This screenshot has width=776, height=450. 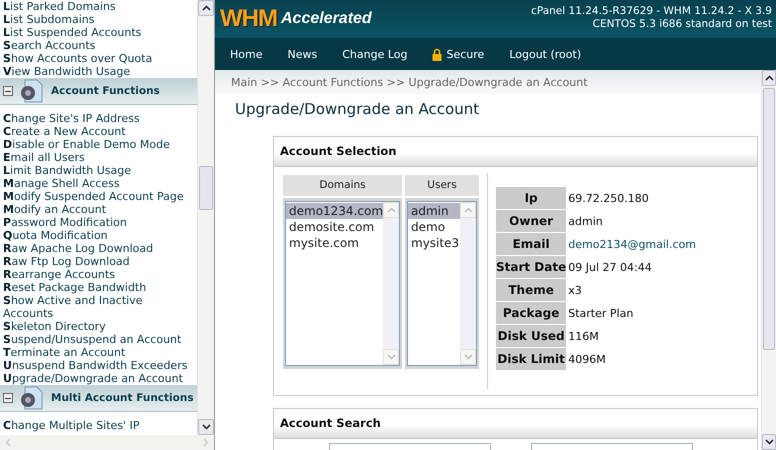 What do you see at coordinates (107, 442) in the screenshot?
I see `horizontal-scrollbar` at bounding box center [107, 442].